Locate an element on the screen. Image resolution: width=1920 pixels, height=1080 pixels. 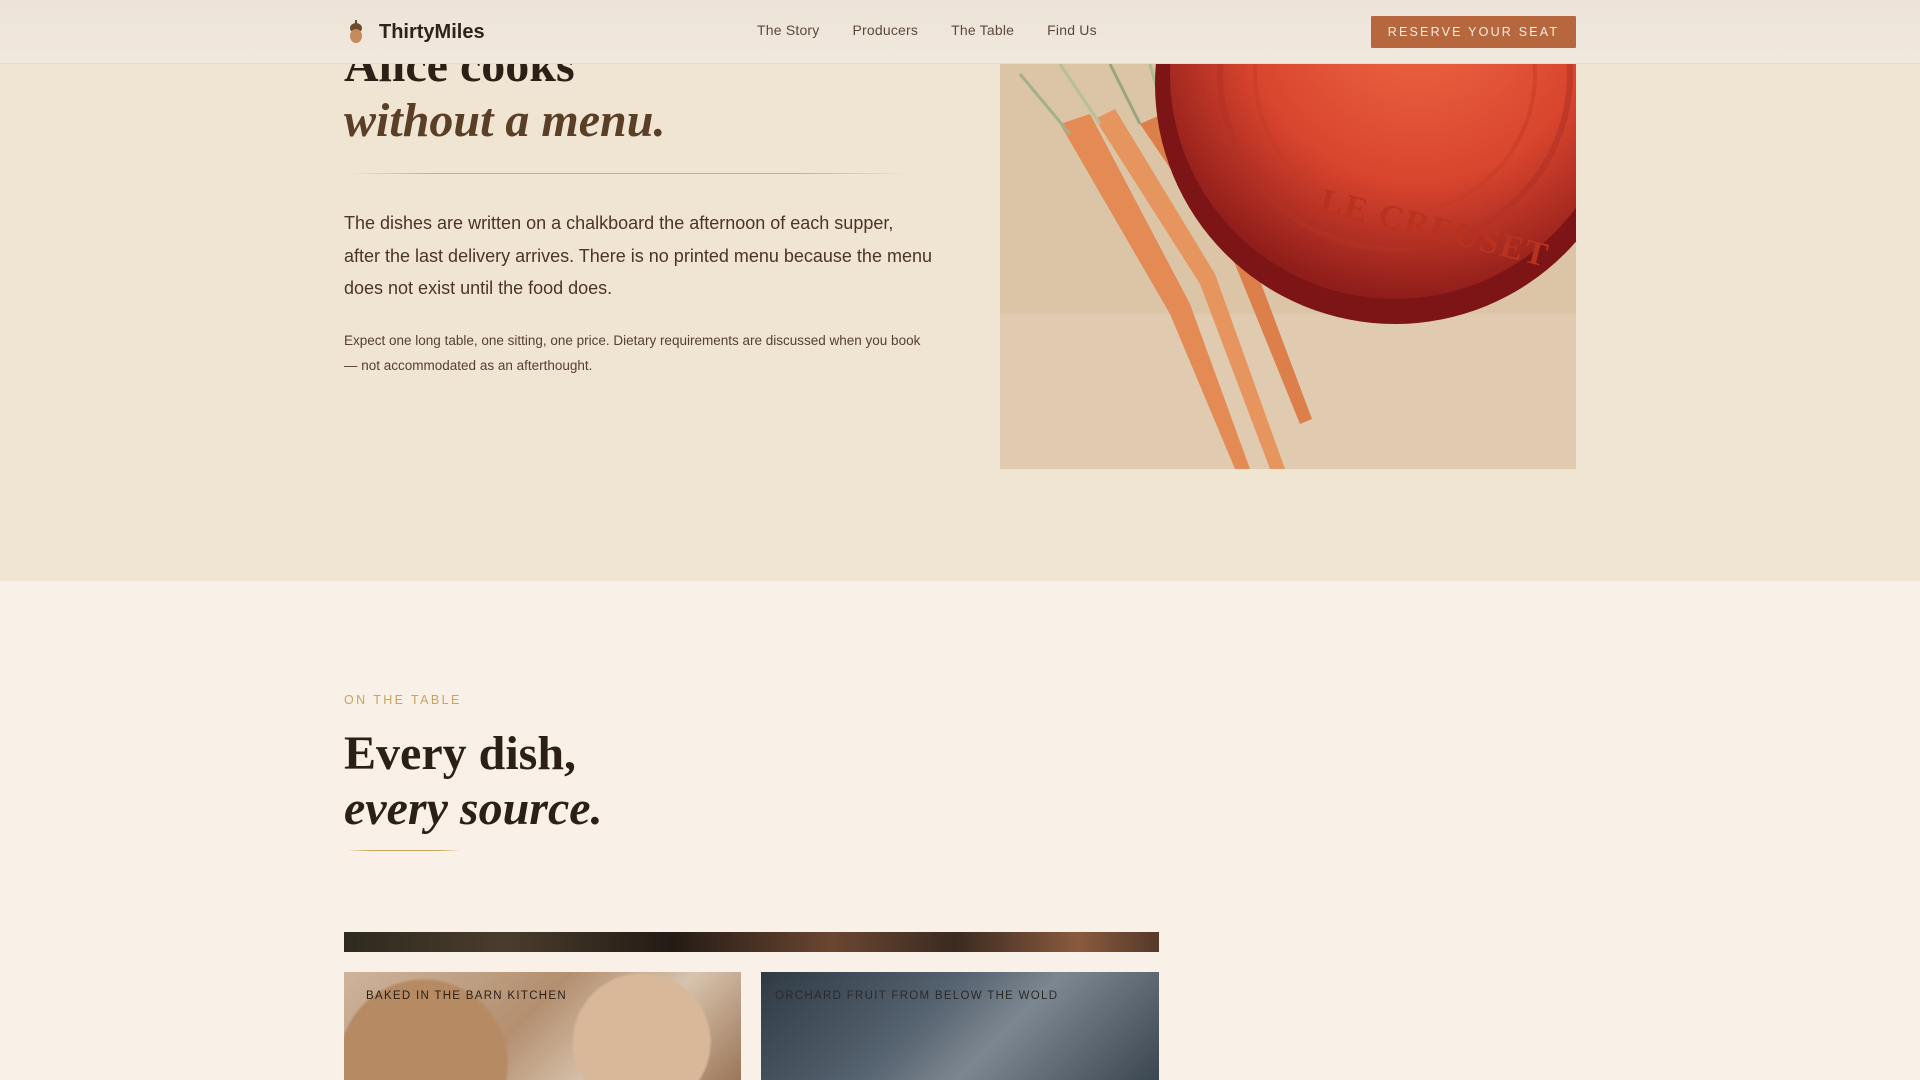
main-nav: The Story Producers The Table Find Us is located at coordinates (927, 30).